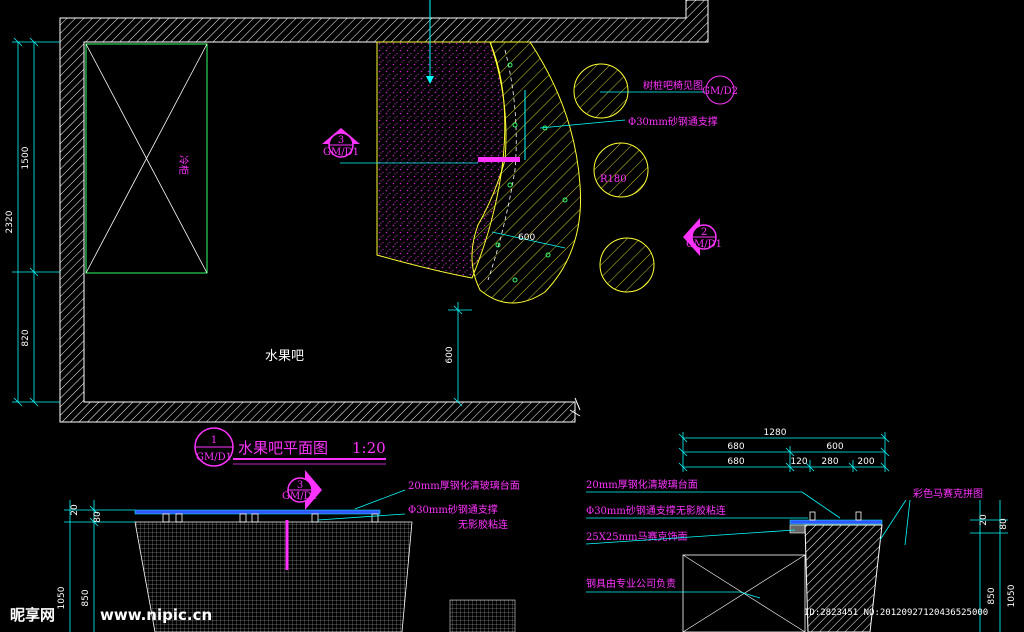  Describe the element at coordinates (341, 152) in the screenshot. I see `marker-3-ref: GM/D1` at that location.